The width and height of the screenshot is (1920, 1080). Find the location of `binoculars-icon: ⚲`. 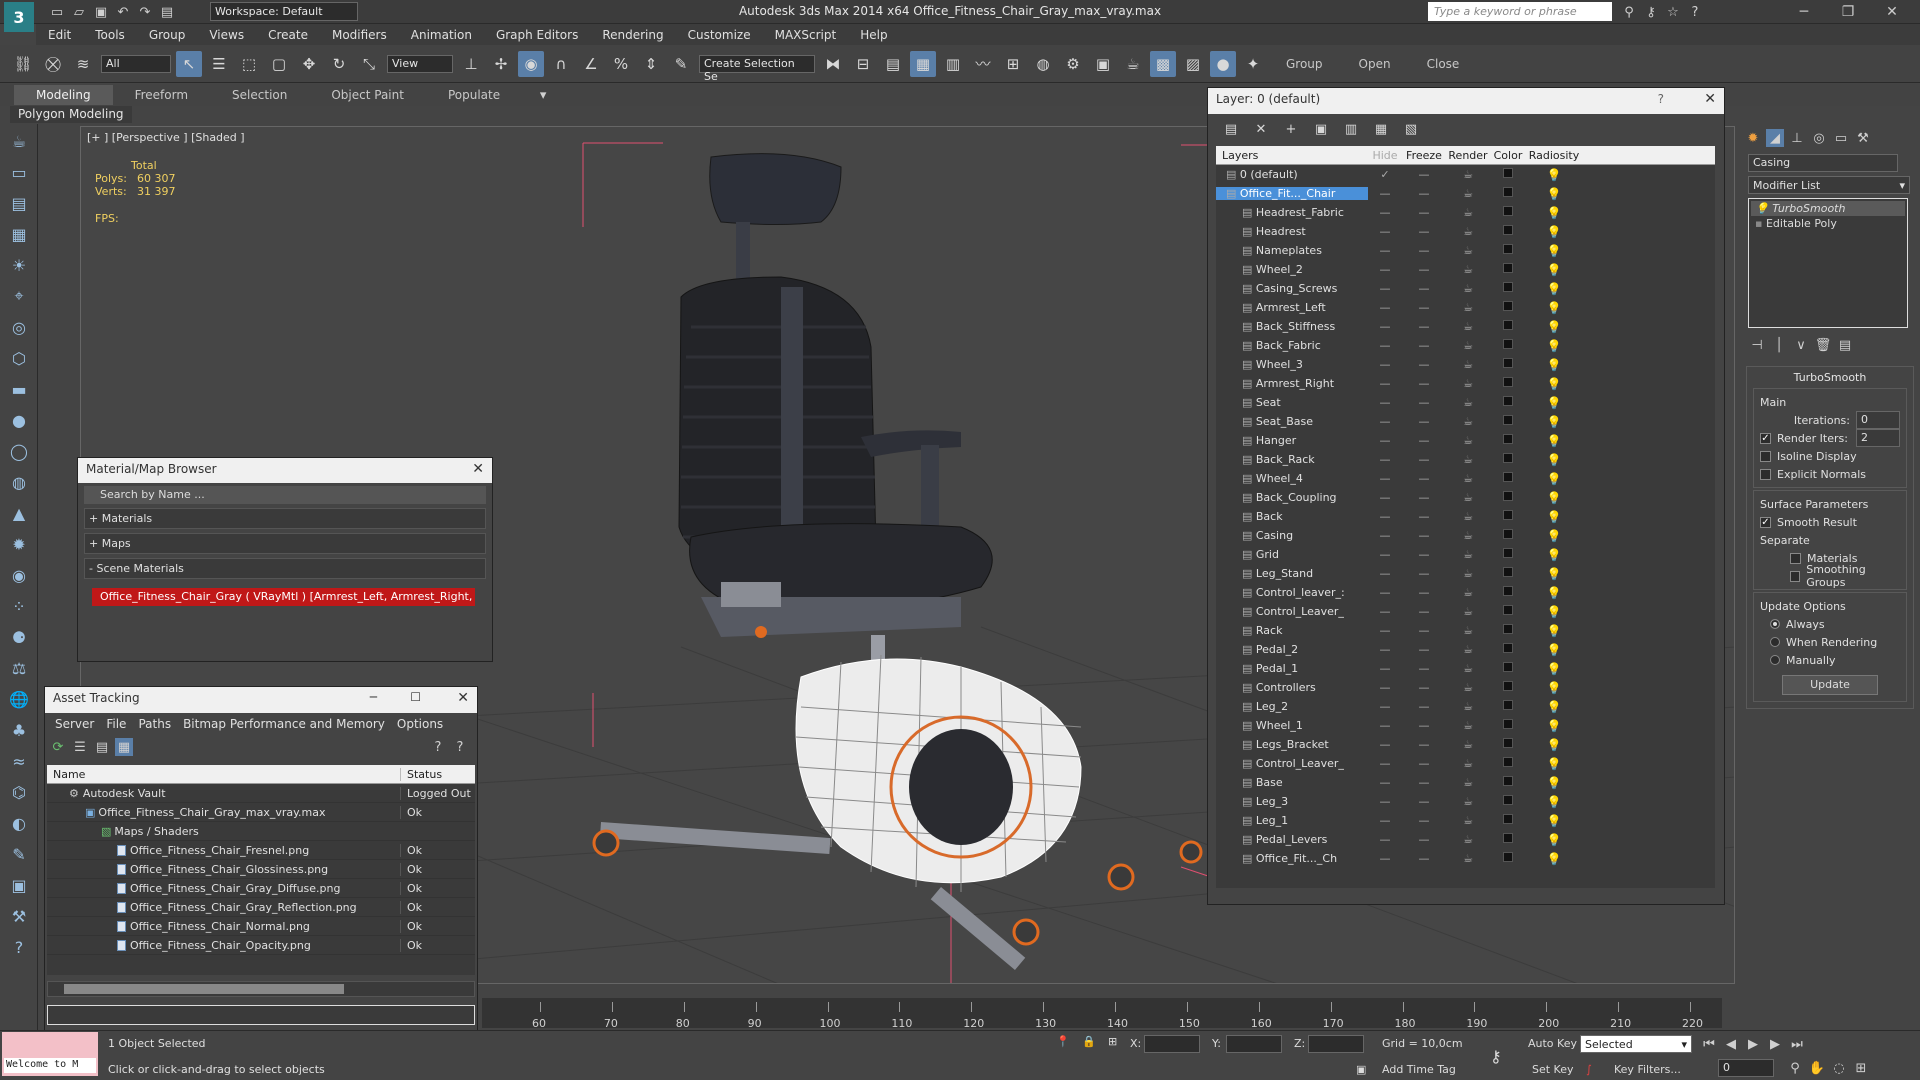

binoculars-icon: ⚲ is located at coordinates (1629, 12).